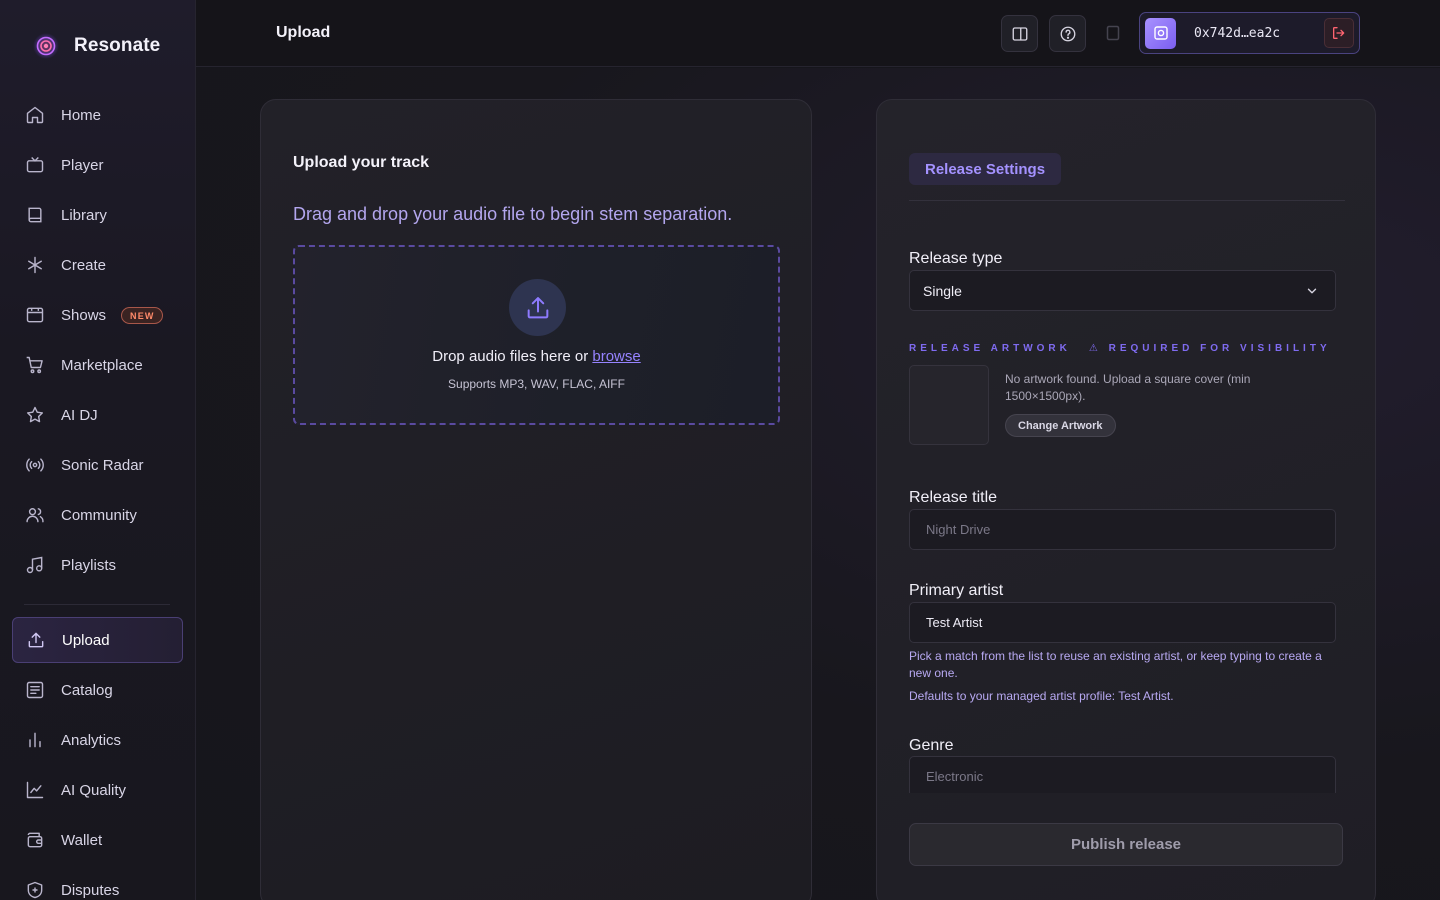 The height and width of the screenshot is (900, 1440). Describe the element at coordinates (1060, 425) in the screenshot. I see `change-artwork-button: Change Artwork` at that location.